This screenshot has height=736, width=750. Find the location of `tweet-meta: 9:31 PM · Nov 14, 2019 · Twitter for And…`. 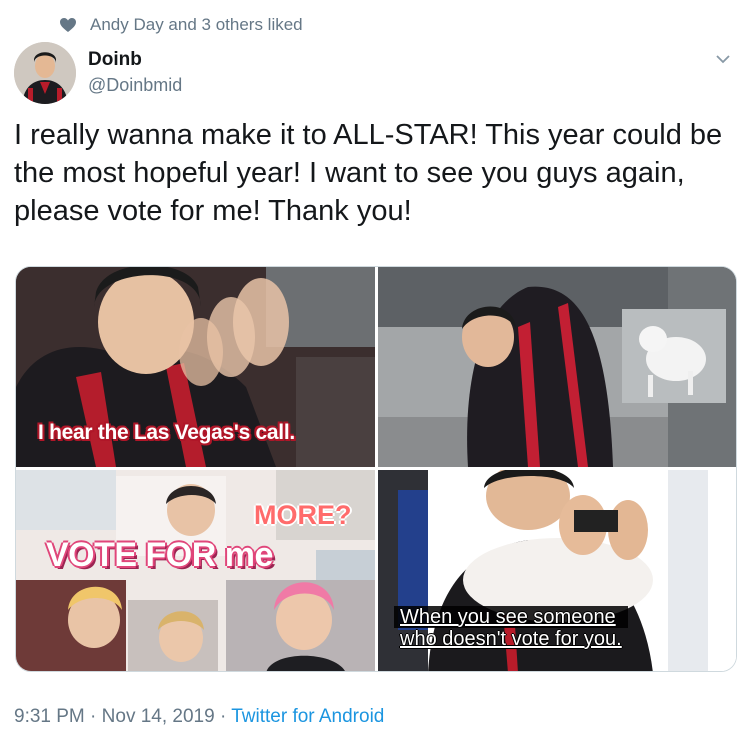

tweet-meta: 9:31 PM · Nov 14, 2019 · Twitter for And… is located at coordinates (199, 717).